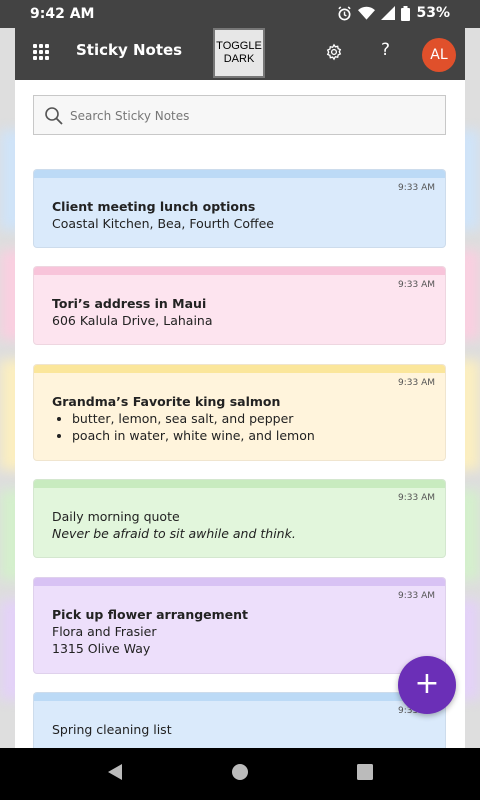 Image resolution: width=480 pixels, height=800 pixels. Describe the element at coordinates (345, 12) in the screenshot. I see `alarm-icon` at that location.